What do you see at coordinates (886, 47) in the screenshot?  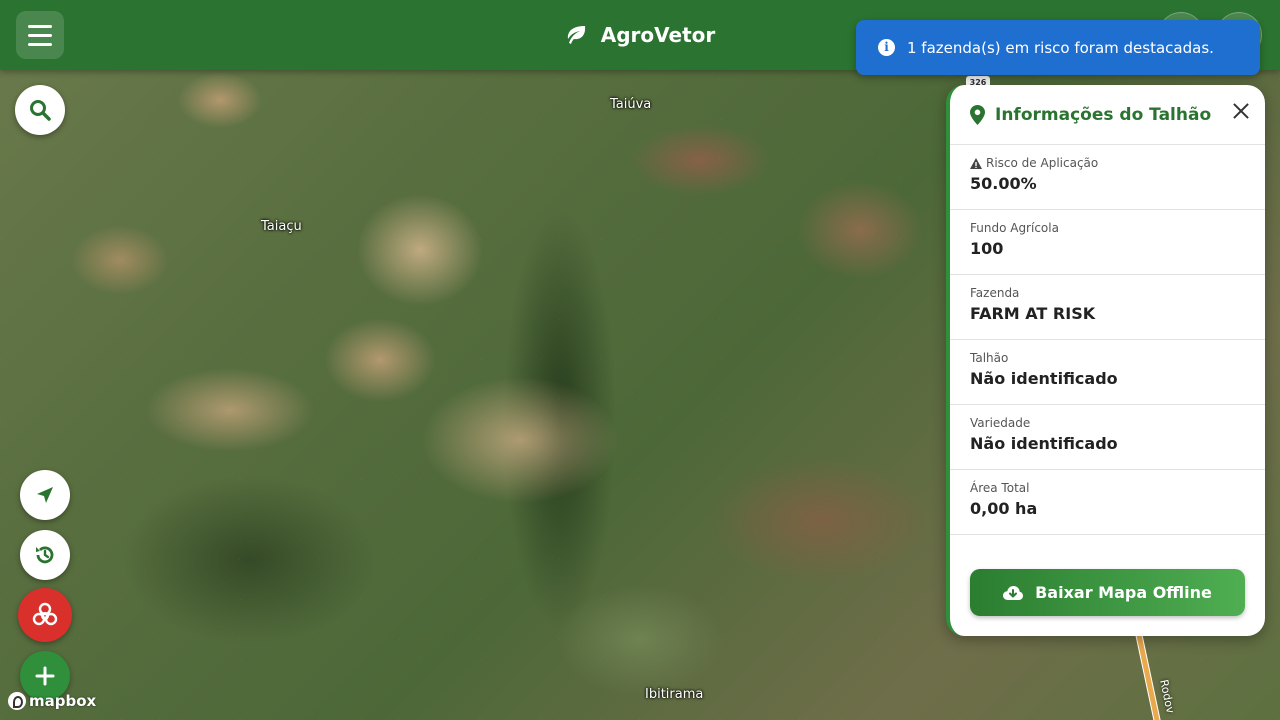 I see `info-icon: i` at bounding box center [886, 47].